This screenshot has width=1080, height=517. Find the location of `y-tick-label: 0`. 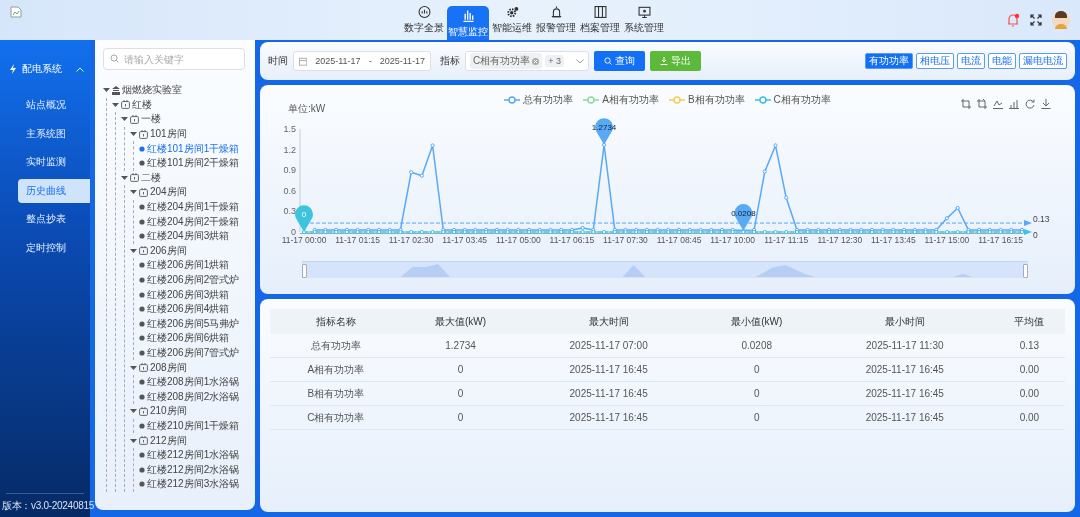

y-tick-label: 0 is located at coordinates (293, 232).